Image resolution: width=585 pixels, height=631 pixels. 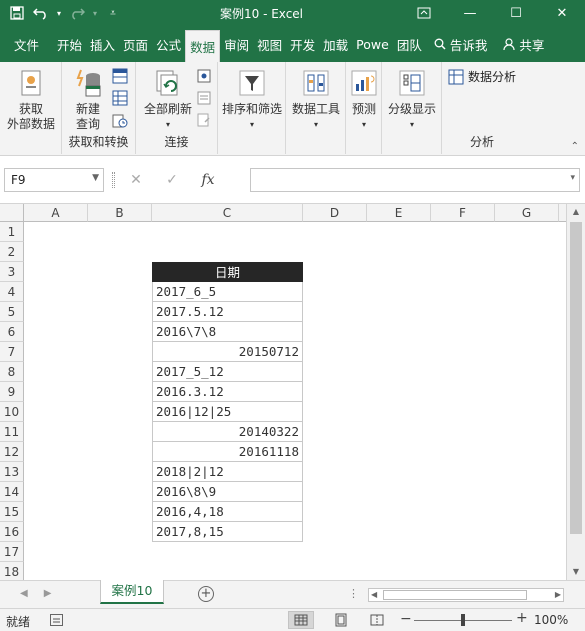 I want to click on page-break-view-icon, so click(x=377, y=620).